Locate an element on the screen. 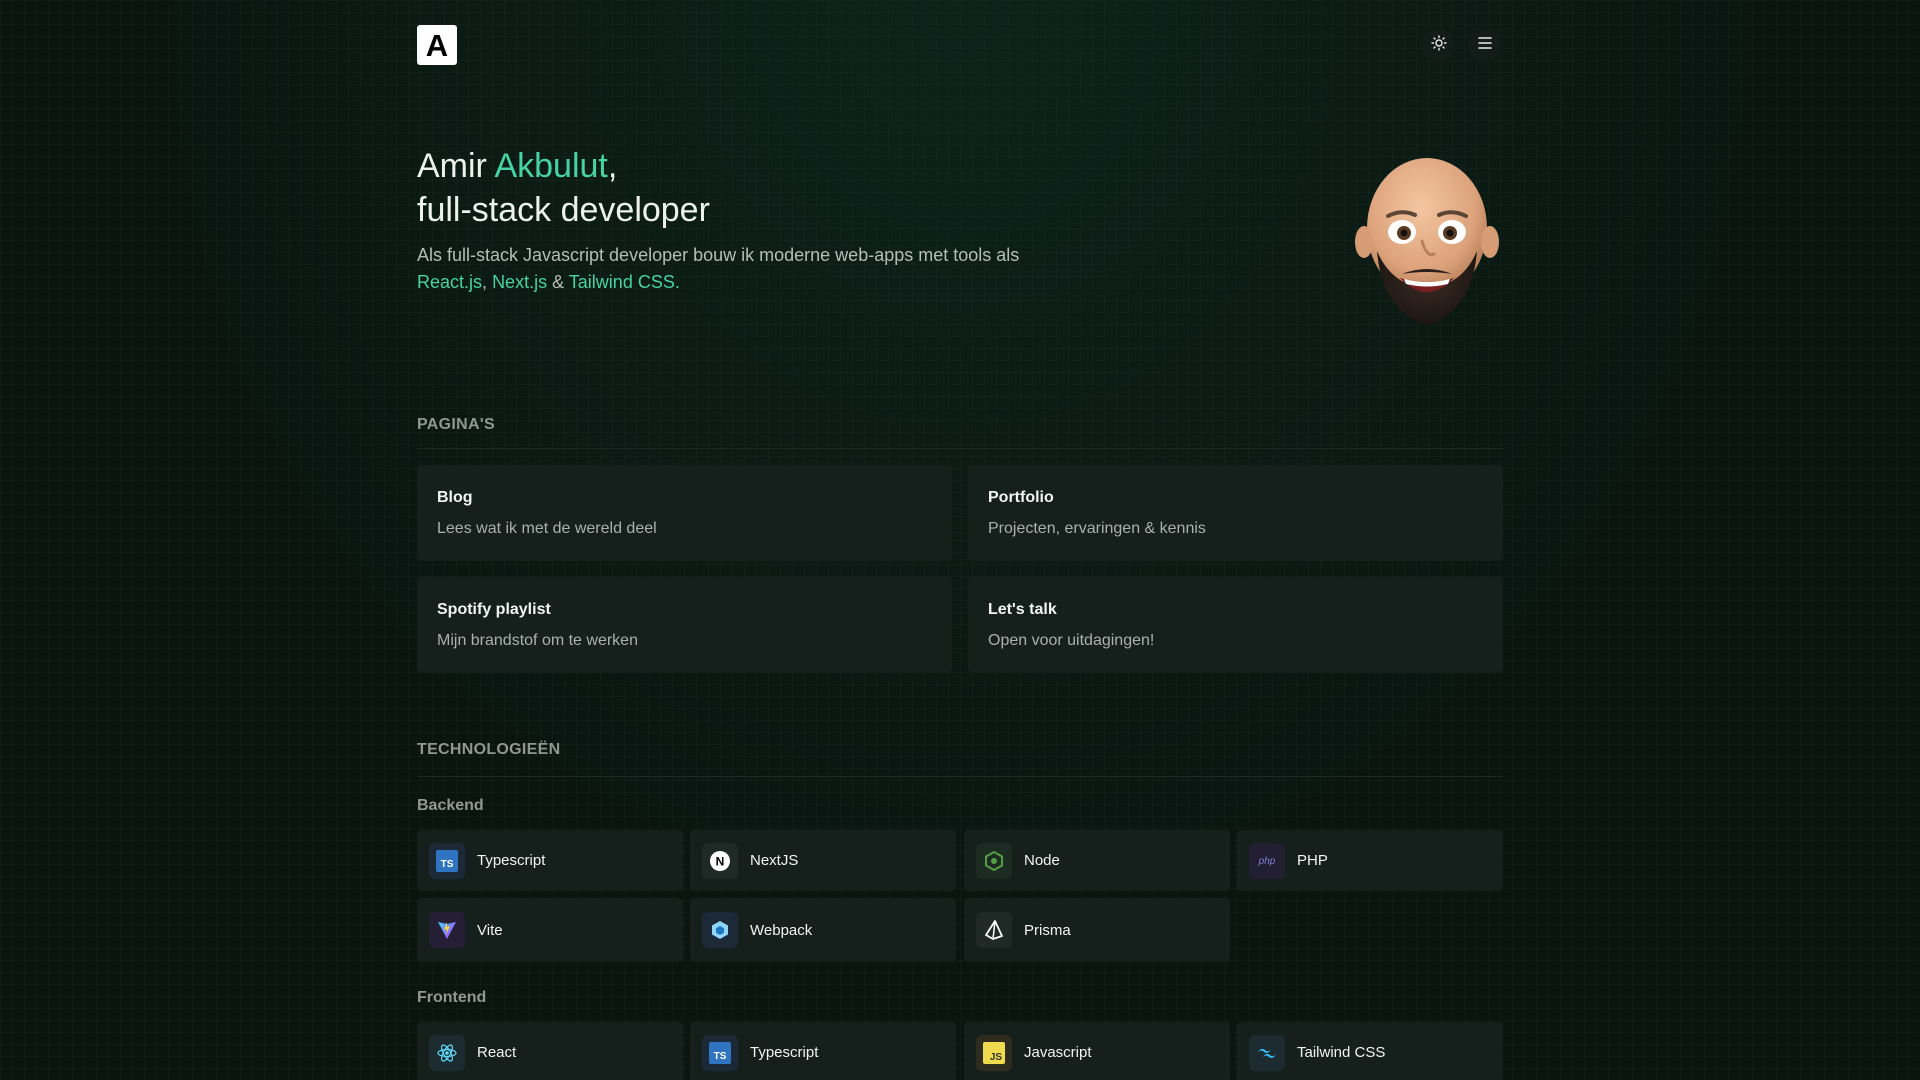 The width and height of the screenshot is (1920, 1080). nextjs-icon: N is located at coordinates (720, 860).